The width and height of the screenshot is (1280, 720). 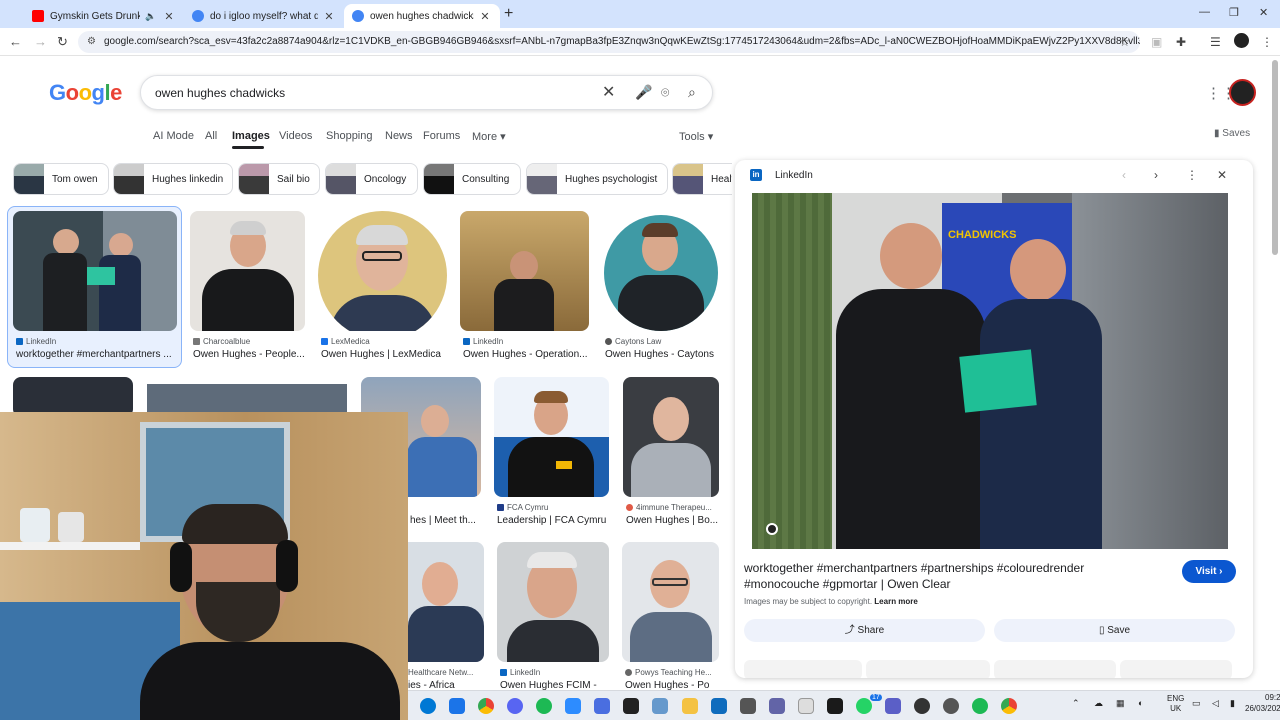 I want to click on reading-list-icon: ☰, so click(x=1215, y=42).